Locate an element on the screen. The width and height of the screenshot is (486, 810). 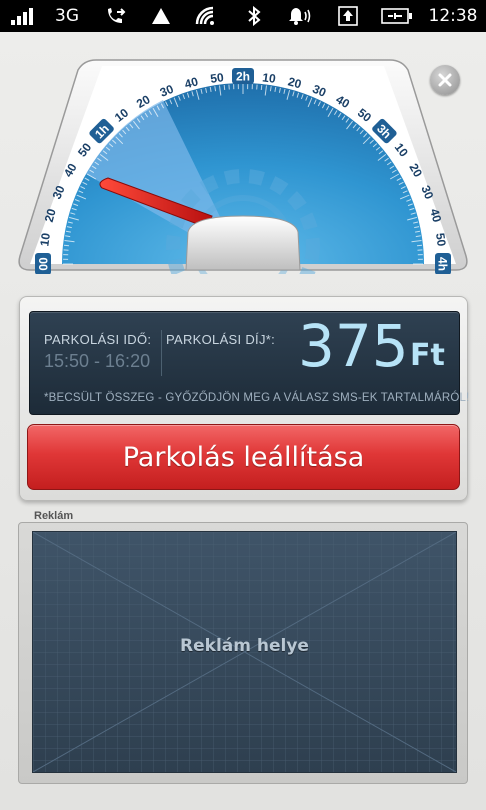
battery-charging-icon is located at coordinates (397, 16).